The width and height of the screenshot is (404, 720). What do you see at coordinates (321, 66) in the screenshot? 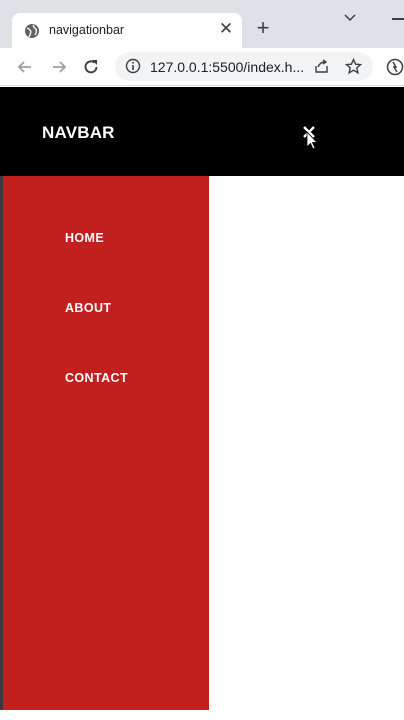
I see `share-icon` at bounding box center [321, 66].